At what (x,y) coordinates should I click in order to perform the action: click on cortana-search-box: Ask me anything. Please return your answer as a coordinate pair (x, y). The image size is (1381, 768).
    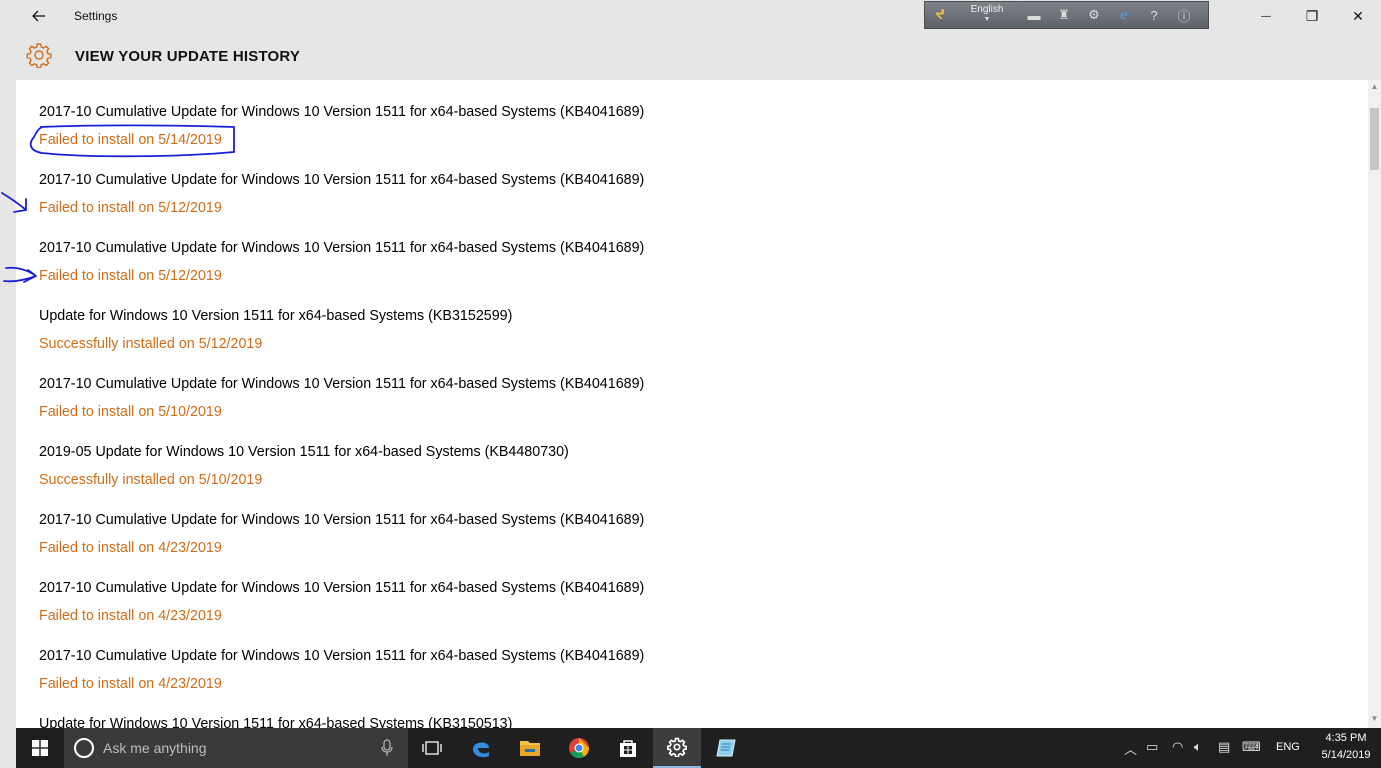
    Looking at the image, I should click on (236, 748).